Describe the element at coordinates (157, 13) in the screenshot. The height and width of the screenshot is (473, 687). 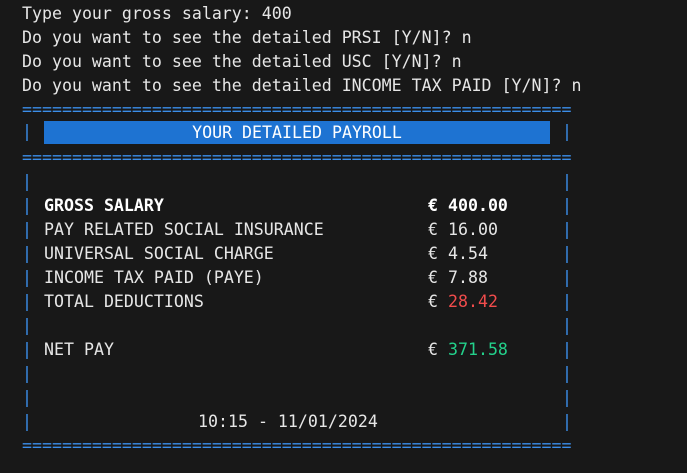
I see `salary-prompt: Type your gross salary: 400` at that location.